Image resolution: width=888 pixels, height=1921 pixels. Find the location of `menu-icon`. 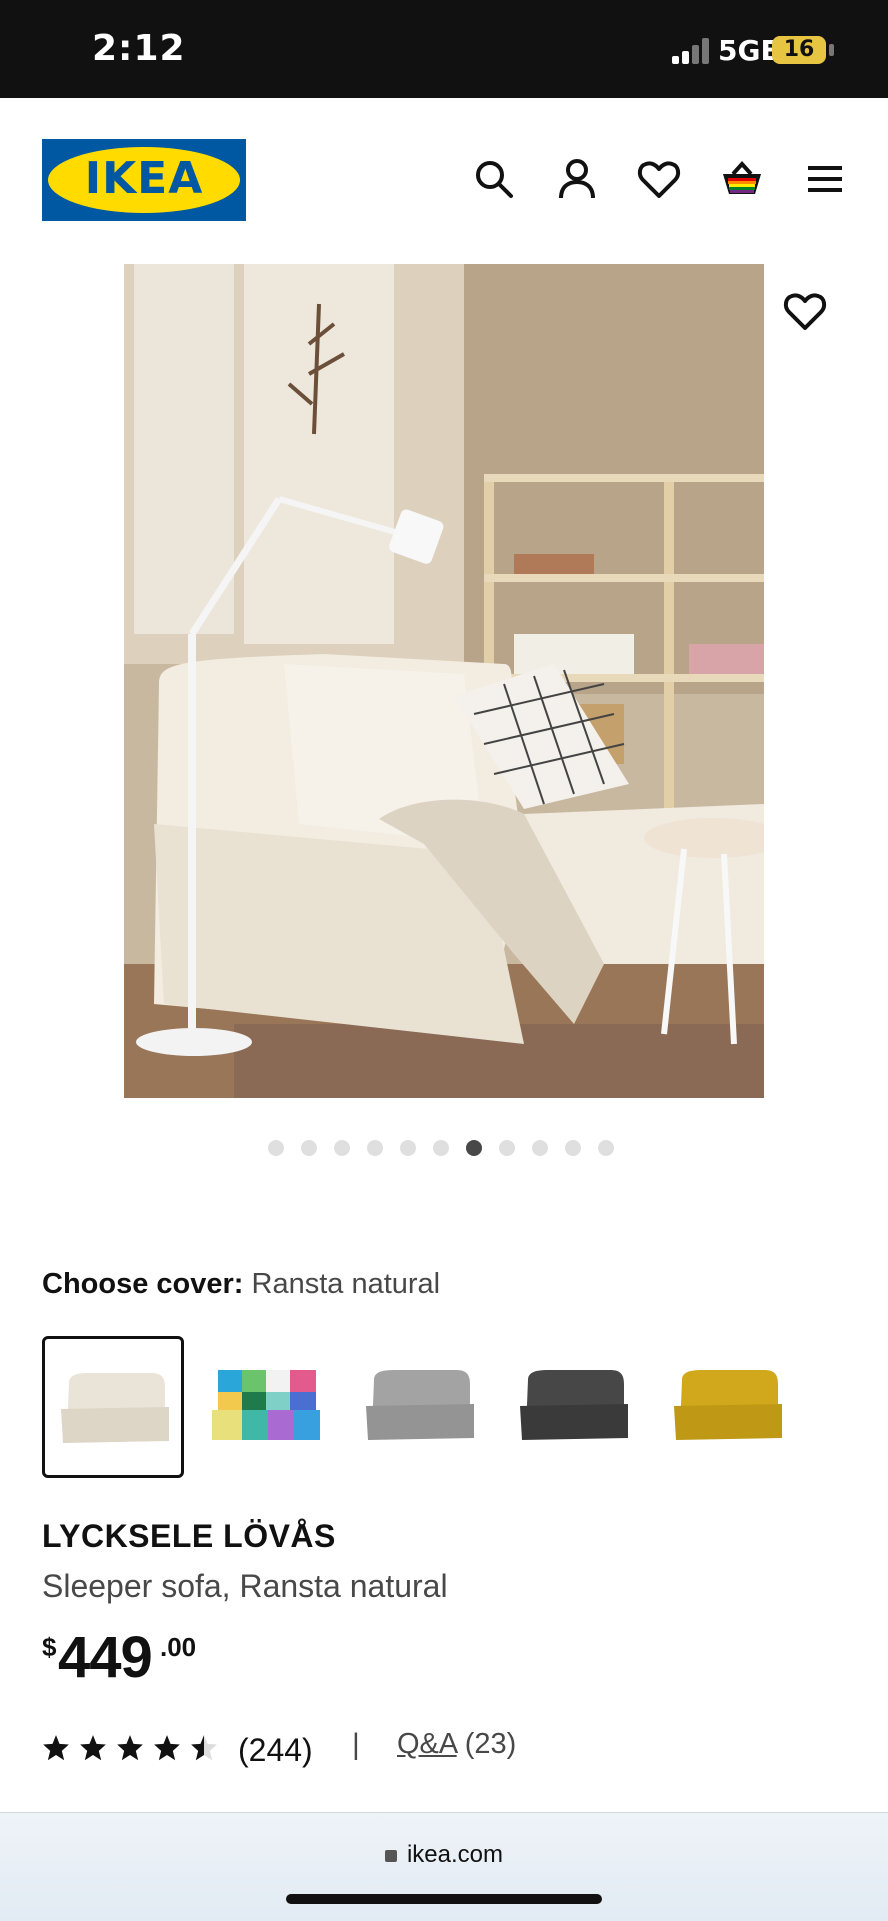

menu-icon is located at coordinates (825, 179).